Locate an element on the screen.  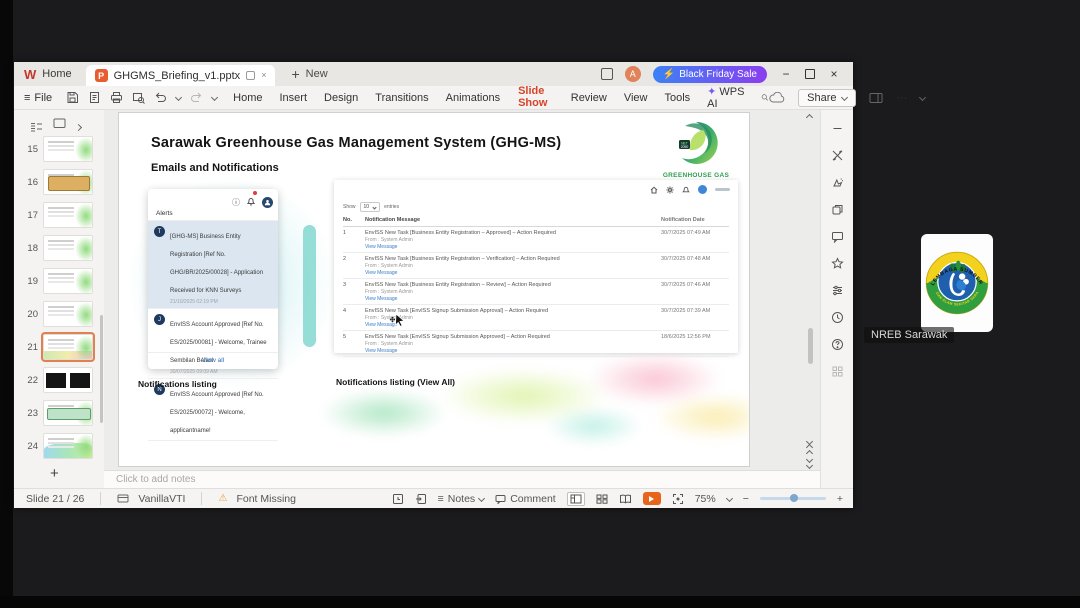
menu-tools: Tools is located at coordinates (677, 98).